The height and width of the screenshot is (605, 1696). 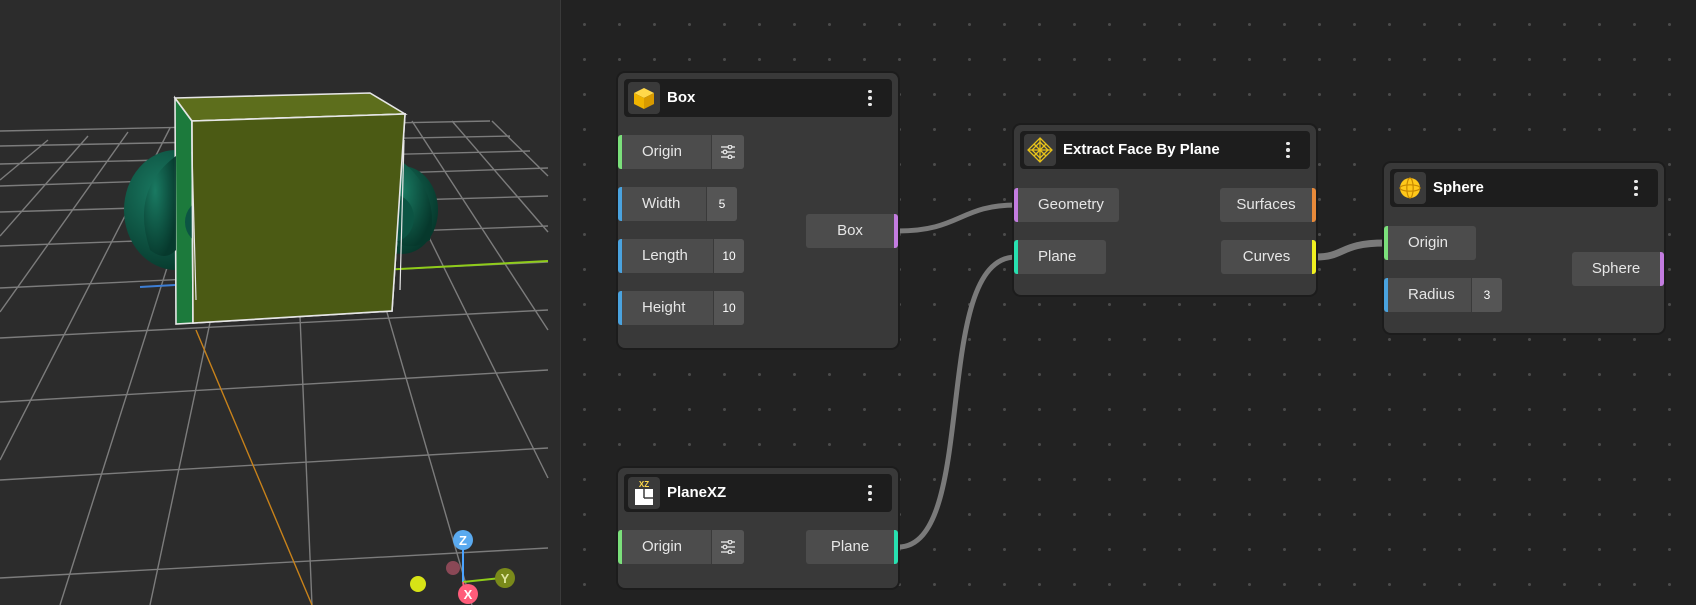 I want to click on node-title: Extract Face By Plane, so click(x=1141, y=149).